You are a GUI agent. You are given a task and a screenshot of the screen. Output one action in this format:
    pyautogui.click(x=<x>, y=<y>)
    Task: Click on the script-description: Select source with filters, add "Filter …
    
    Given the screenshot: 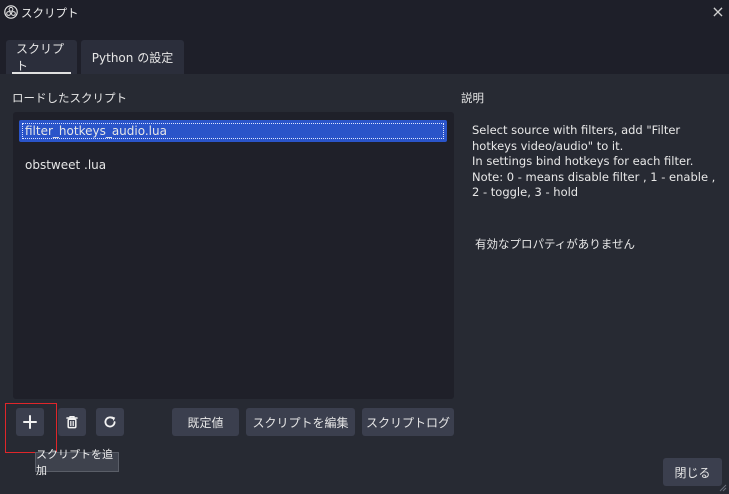 What is the action you would take?
    pyautogui.click(x=597, y=162)
    